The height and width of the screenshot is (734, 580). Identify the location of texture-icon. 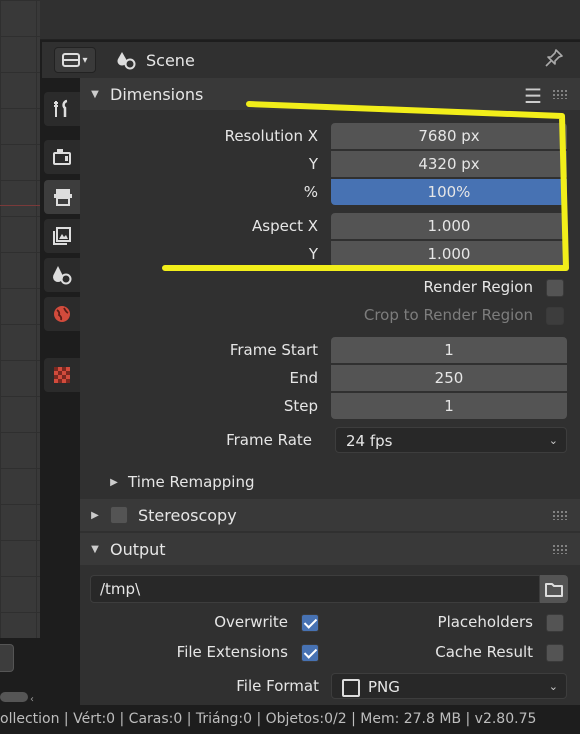
(62, 375).